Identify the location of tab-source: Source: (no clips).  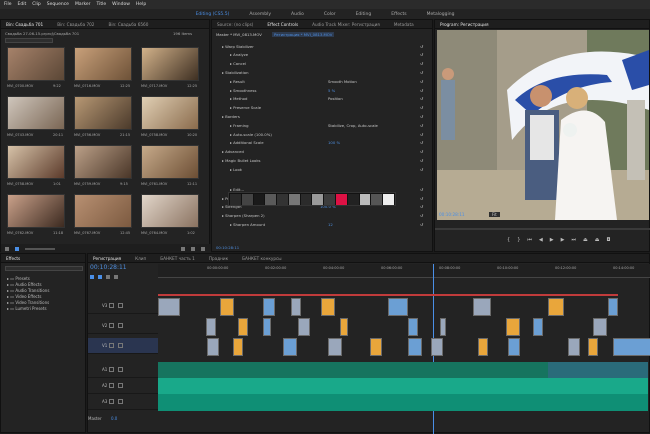
(235, 24).